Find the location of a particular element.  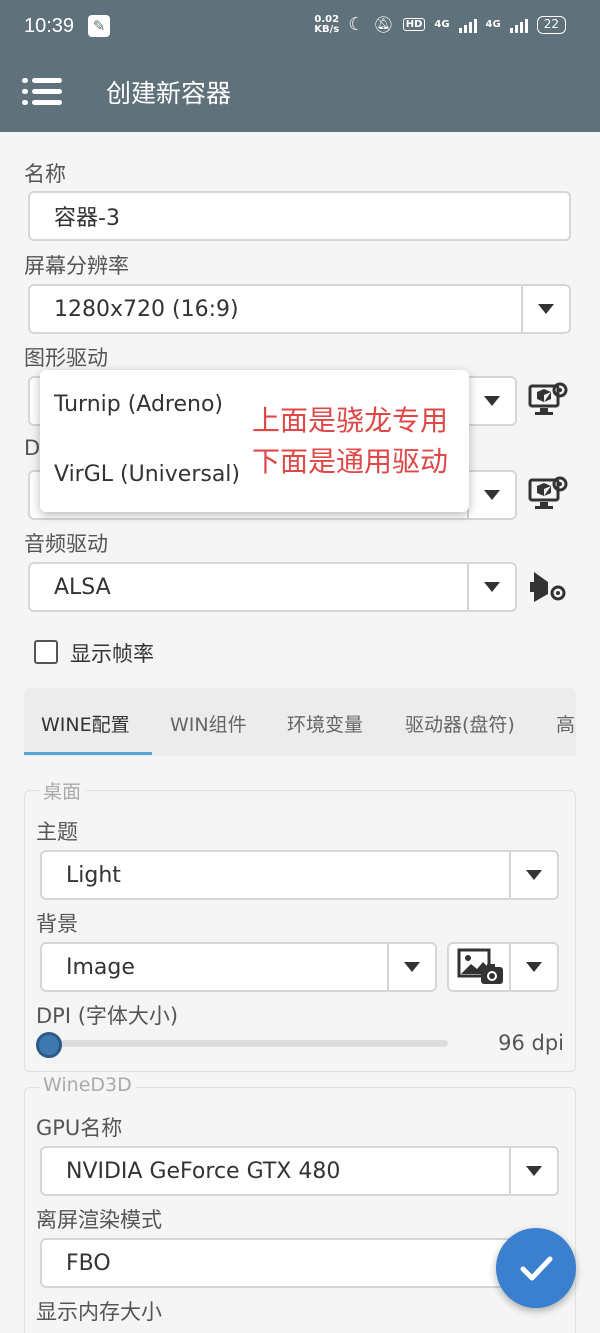

dpi-slider-thumb is located at coordinates (49, 1045).